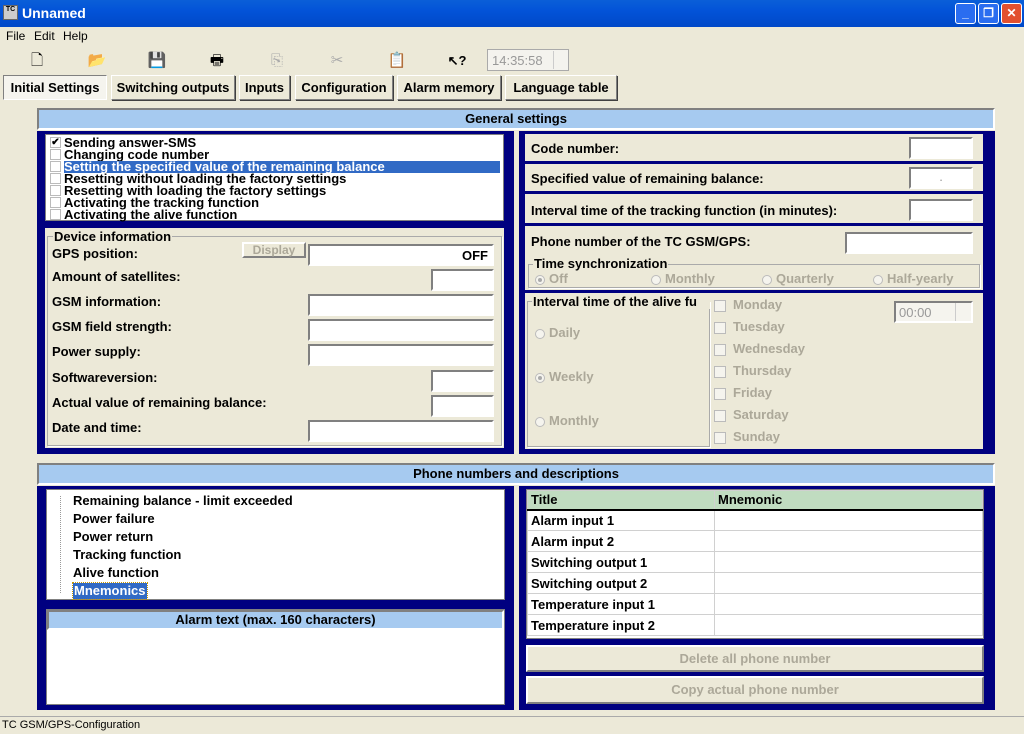  I want to click on tree-item: Power failure, so click(114, 519).